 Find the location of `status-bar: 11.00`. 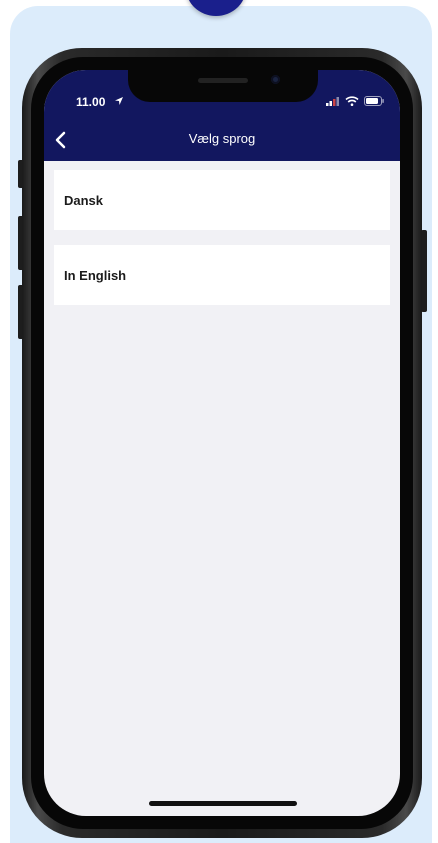

status-bar: 11.00 is located at coordinates (222, 94).